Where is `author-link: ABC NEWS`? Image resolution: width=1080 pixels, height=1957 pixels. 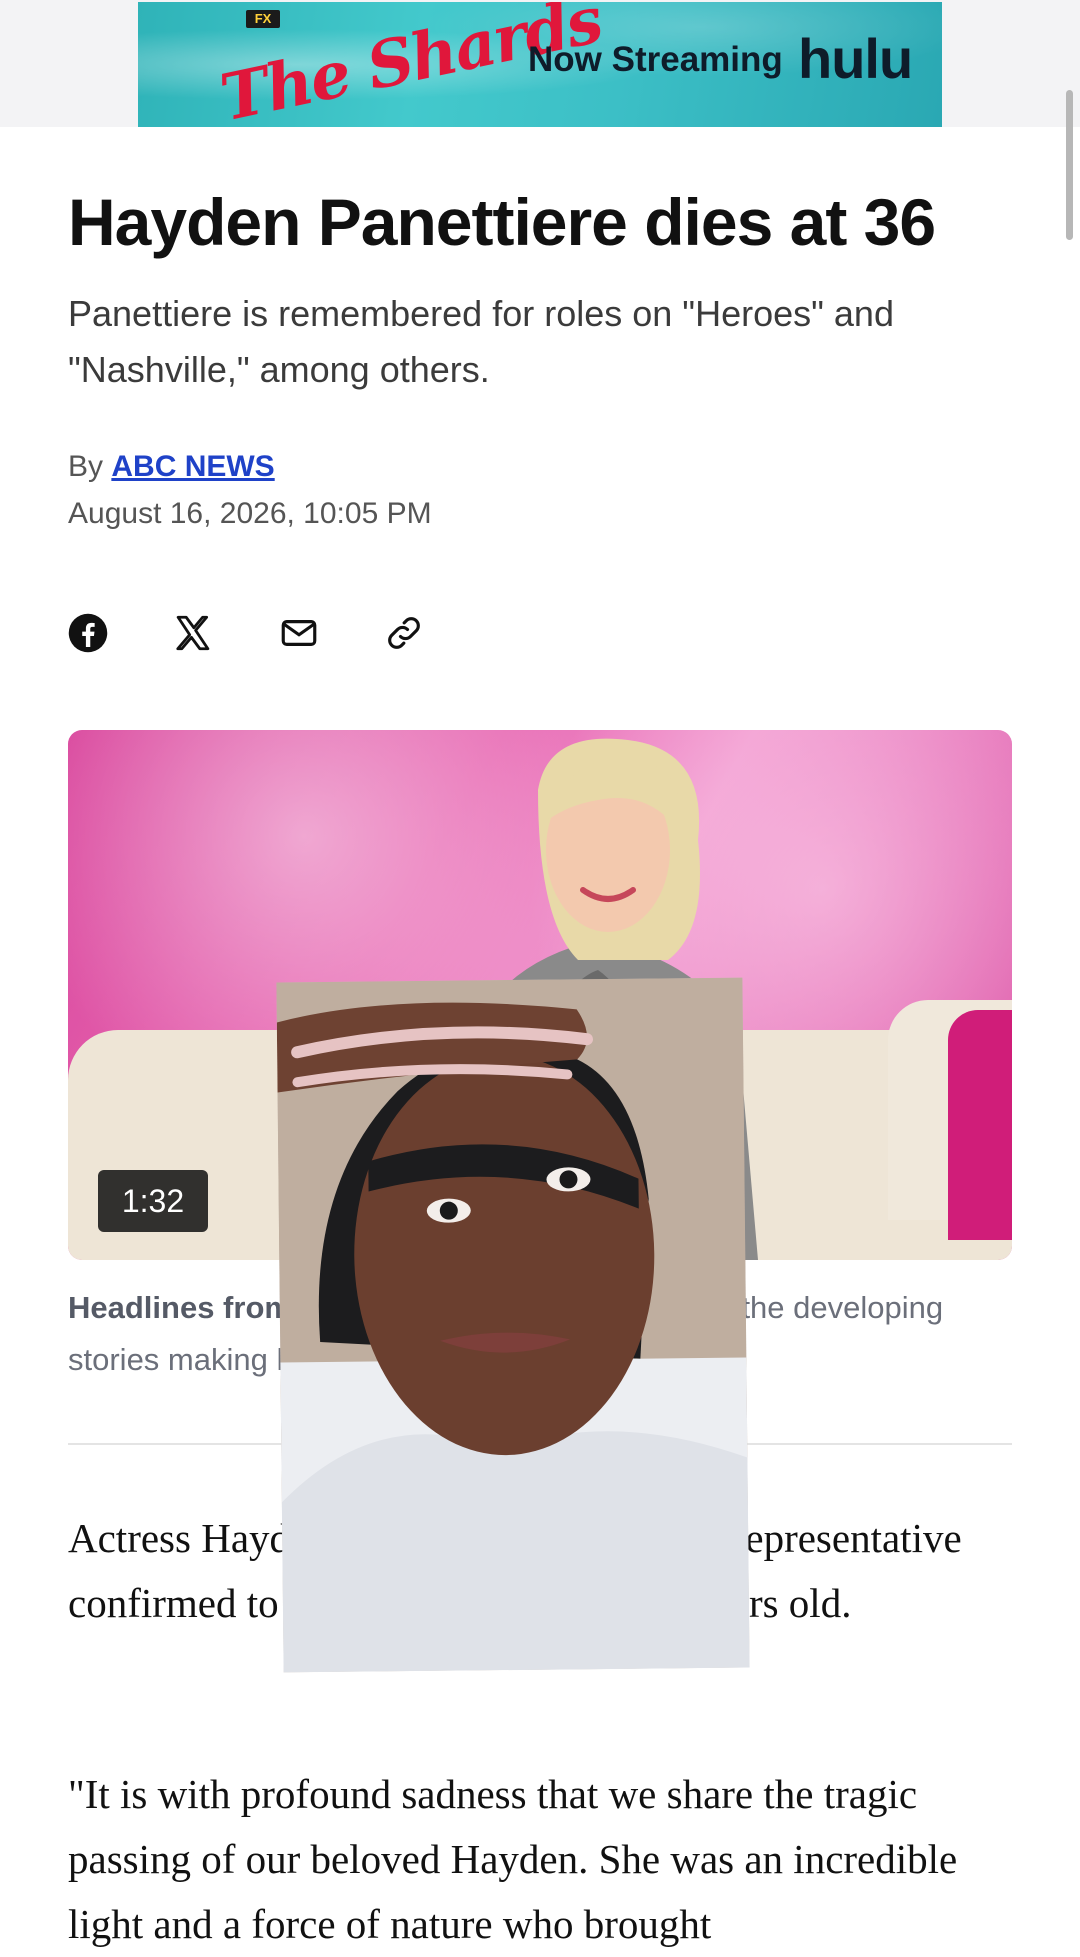 author-link: ABC NEWS is located at coordinates (192, 466).